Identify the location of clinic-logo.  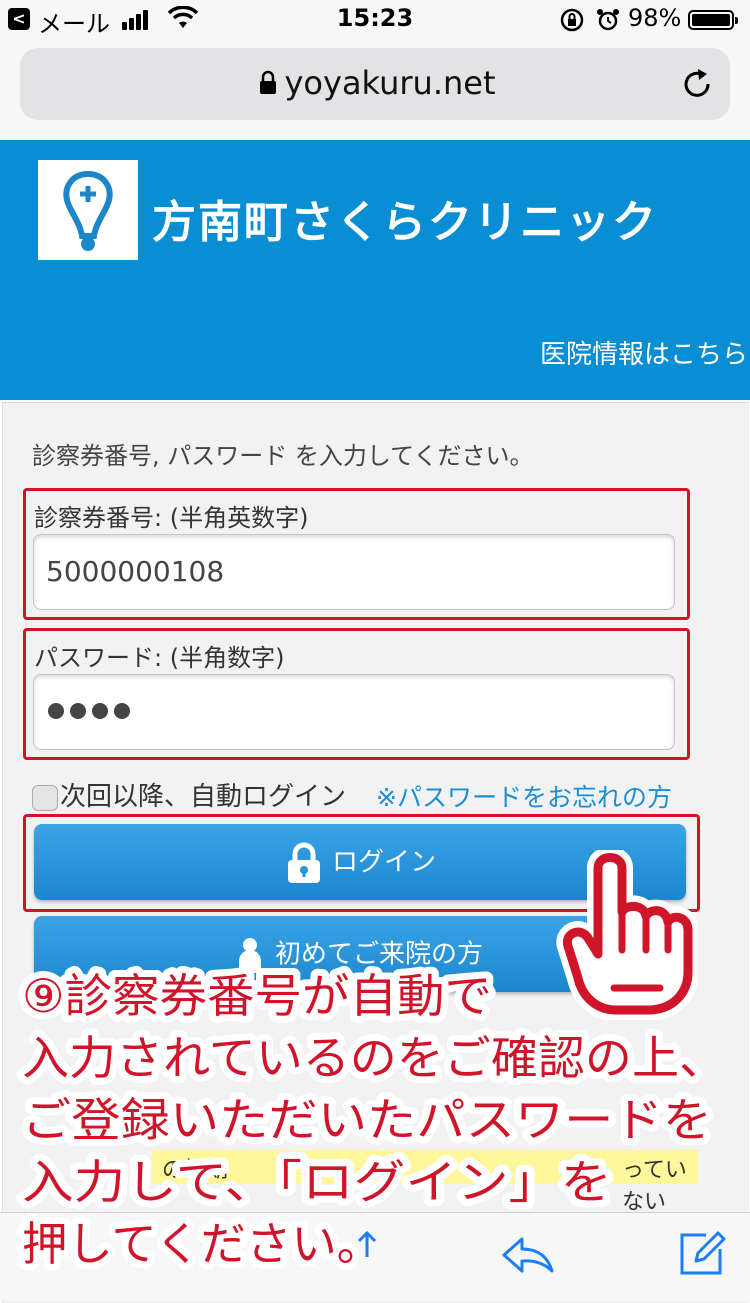
(88, 210).